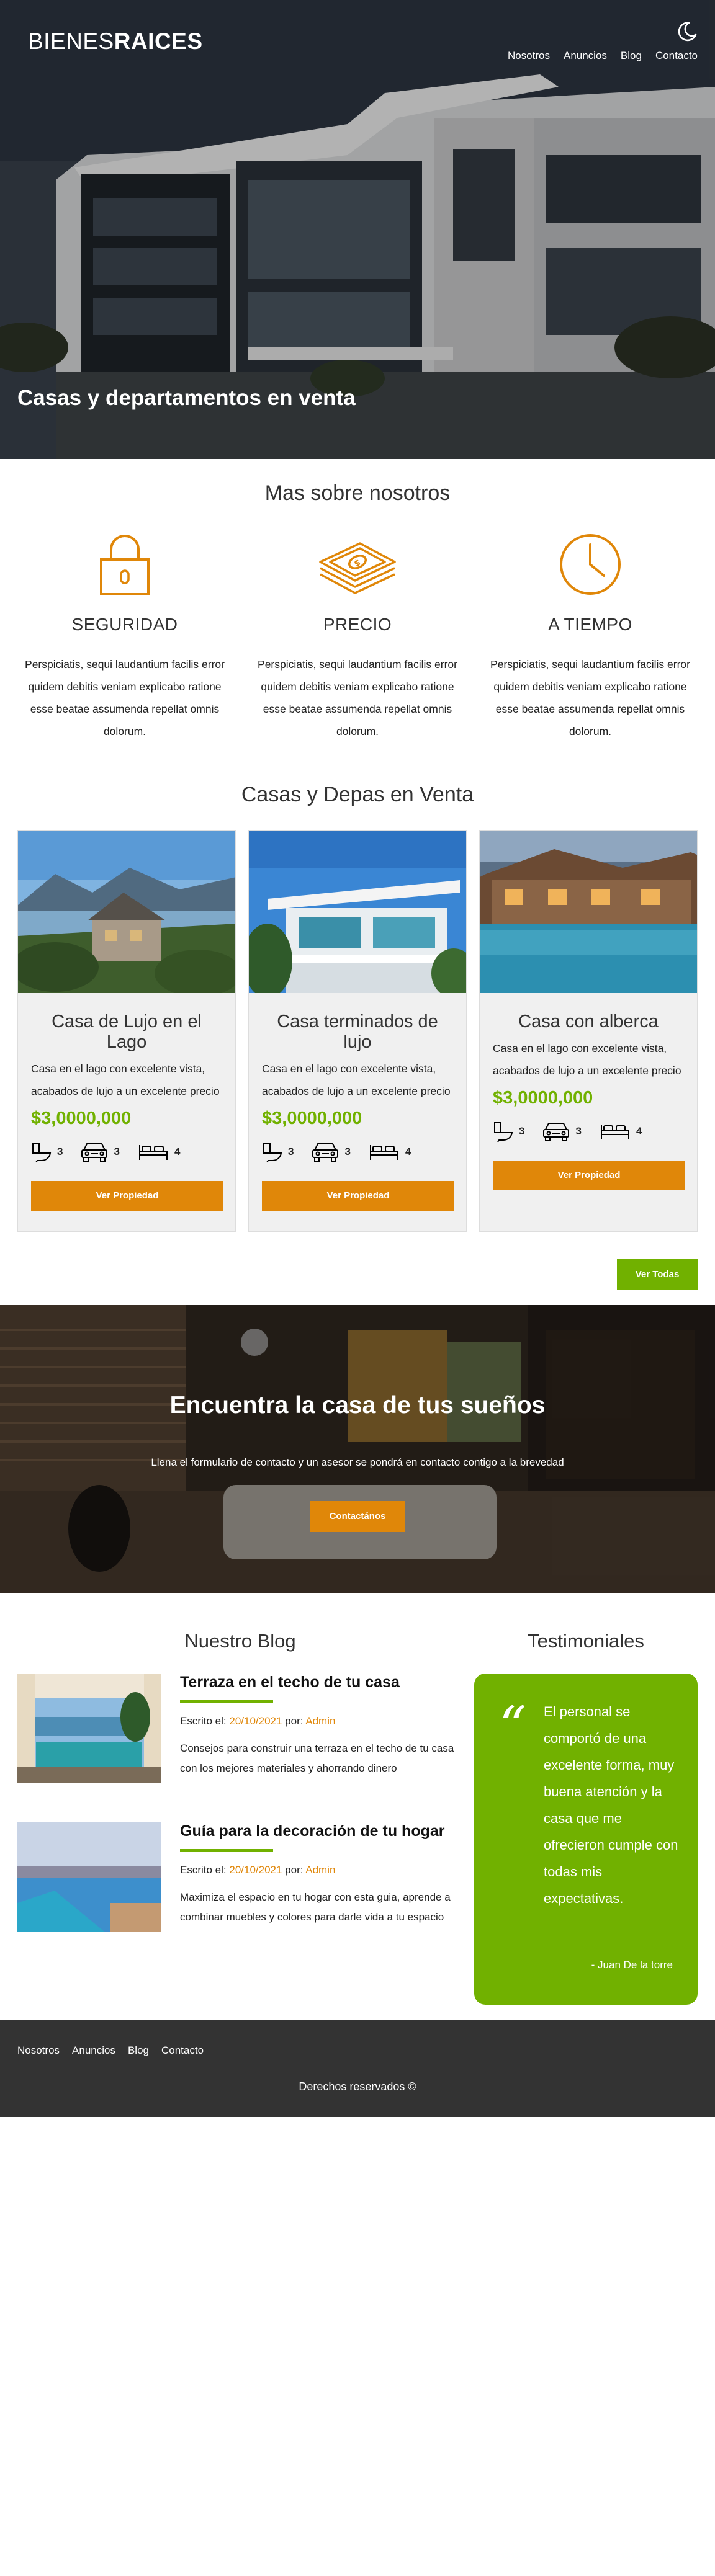 Image resolution: width=715 pixels, height=2576 pixels. What do you see at coordinates (357, 912) in the screenshot?
I see `listing-photo-modern-house` at bounding box center [357, 912].